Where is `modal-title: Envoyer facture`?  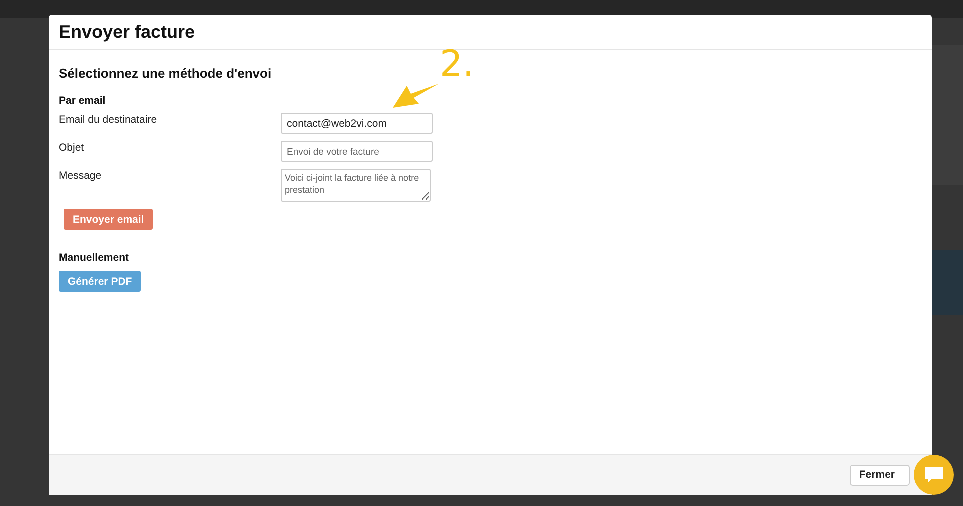
modal-title: Envoyer facture is located at coordinates (127, 32).